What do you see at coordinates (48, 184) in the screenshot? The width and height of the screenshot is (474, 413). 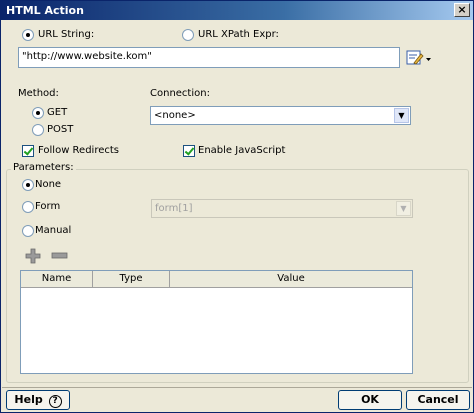 I see `parameters-none-label: None` at bounding box center [48, 184].